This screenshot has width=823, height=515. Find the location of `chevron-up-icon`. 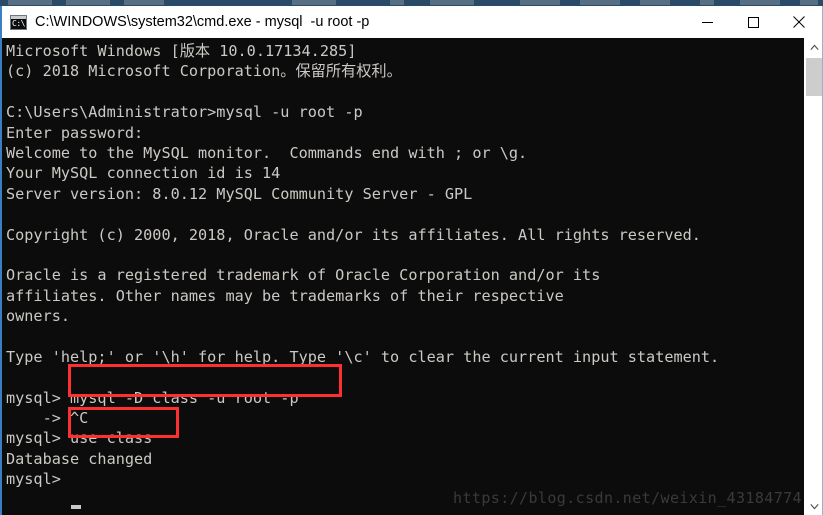

chevron-up-icon is located at coordinates (814, 46).